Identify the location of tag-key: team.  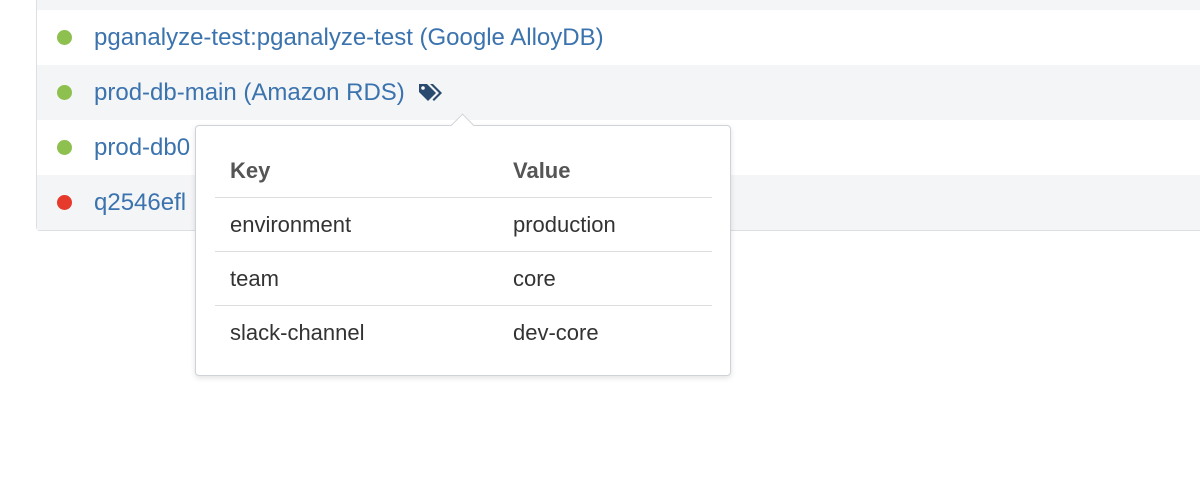
(356, 278).